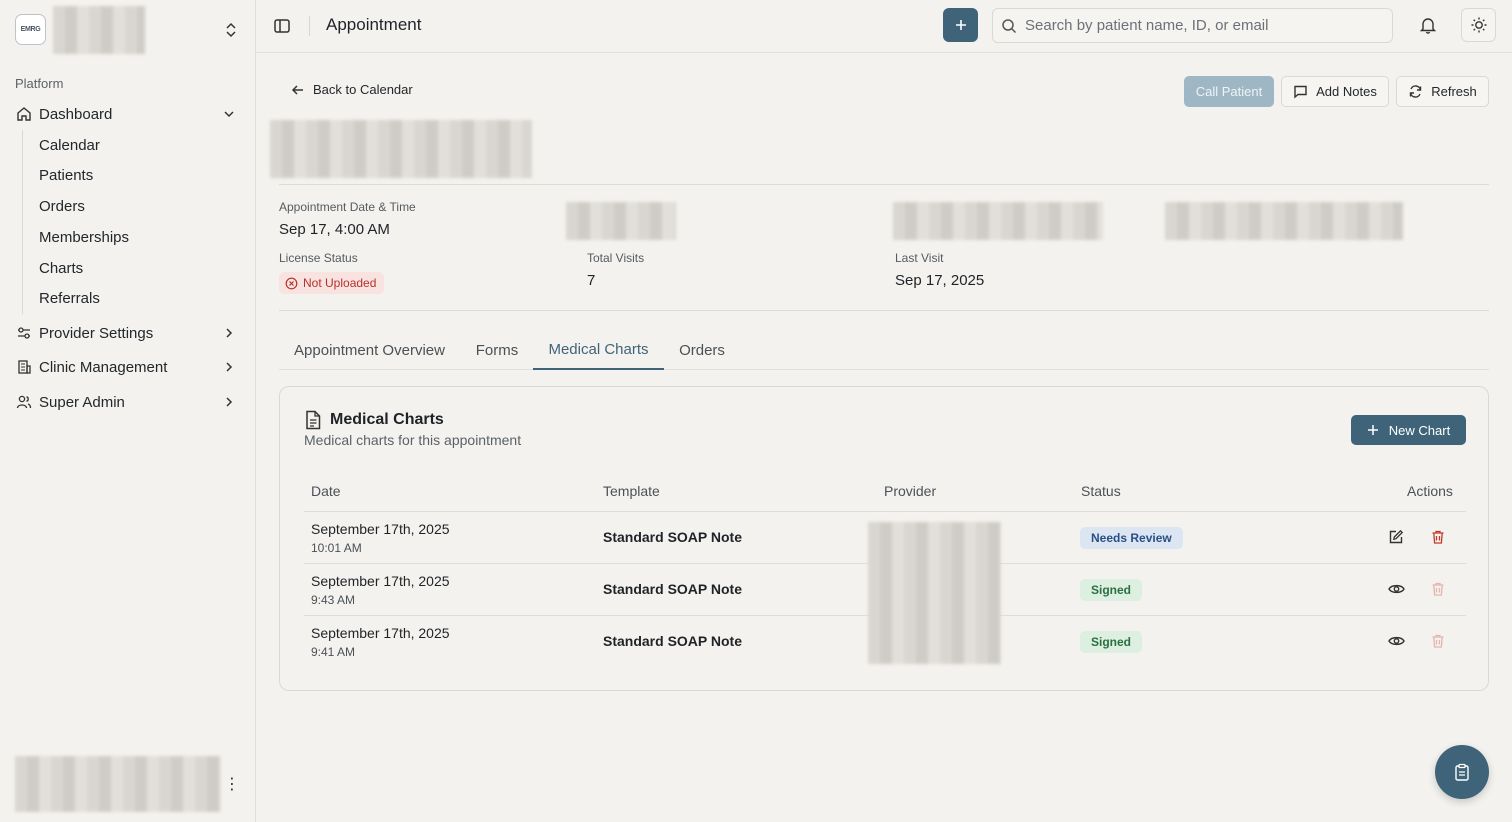  Describe the element at coordinates (1396, 537) in the screenshot. I see `edit-icon` at that location.